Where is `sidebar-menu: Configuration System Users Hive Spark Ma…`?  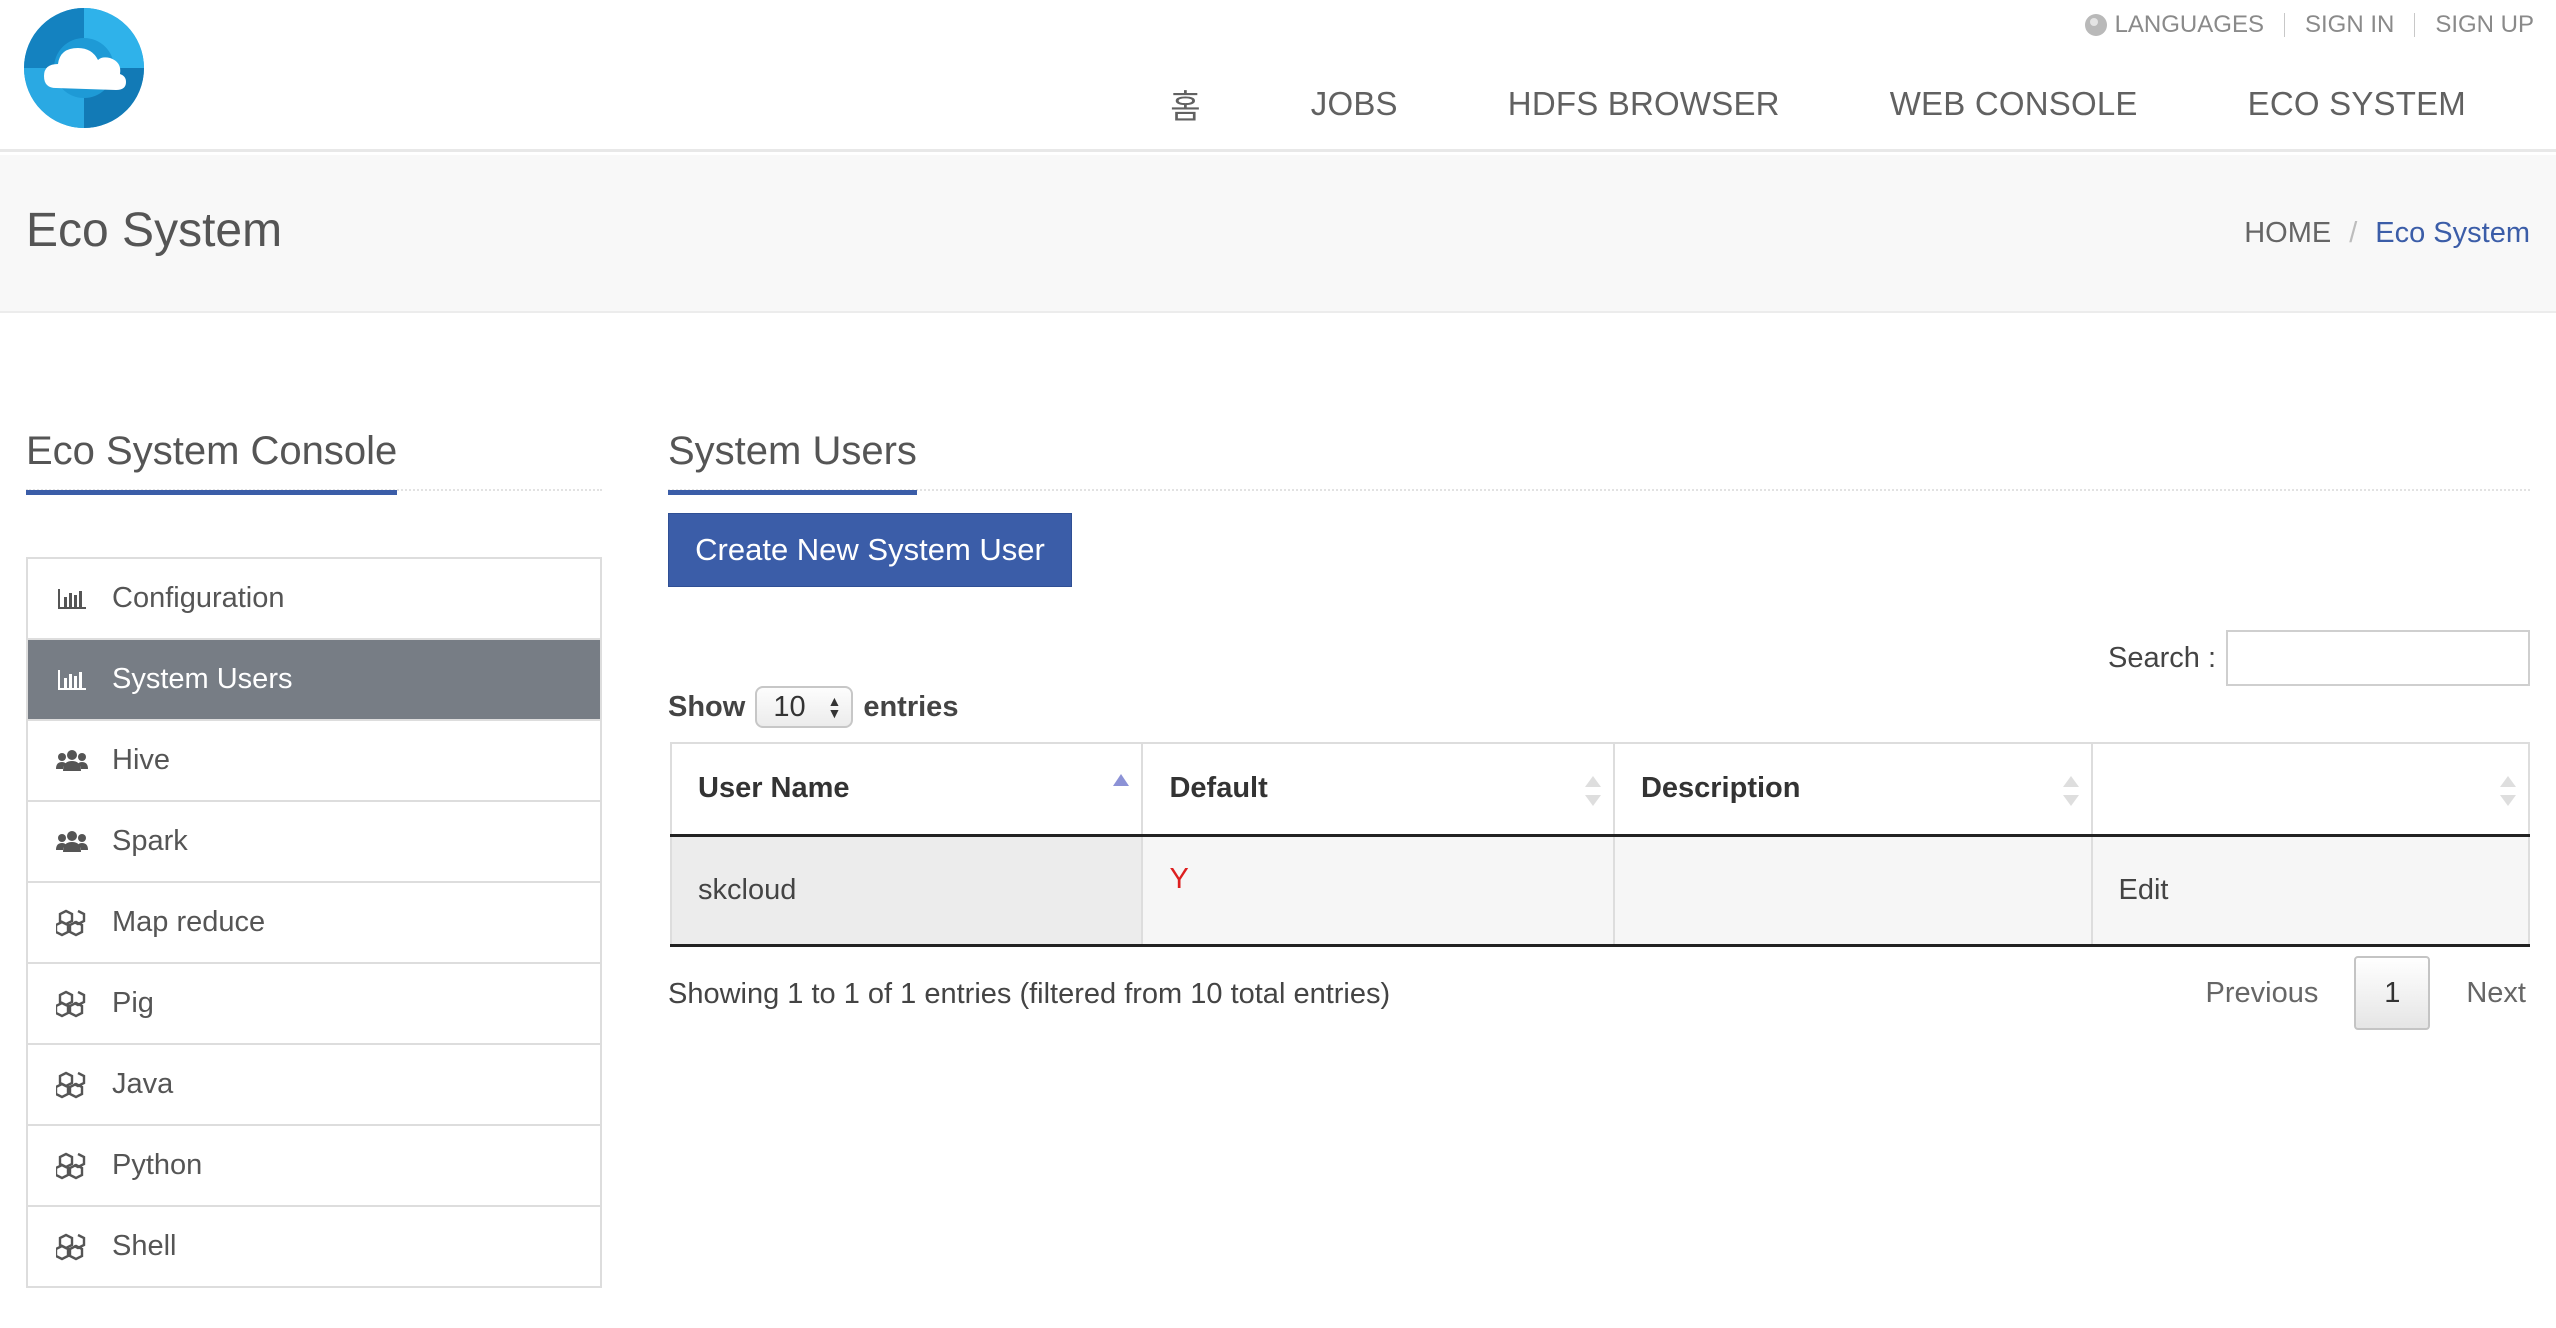 sidebar-menu: Configuration System Users Hive Spark Ma… is located at coordinates (314, 922).